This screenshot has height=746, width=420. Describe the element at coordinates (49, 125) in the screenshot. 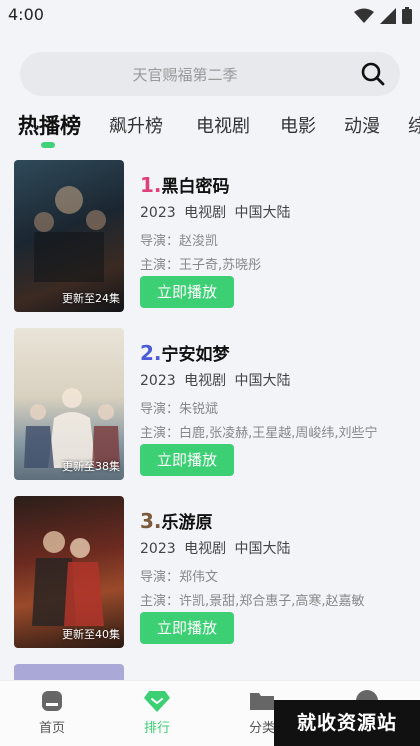

I see `tab-hot: 热播榜` at that location.